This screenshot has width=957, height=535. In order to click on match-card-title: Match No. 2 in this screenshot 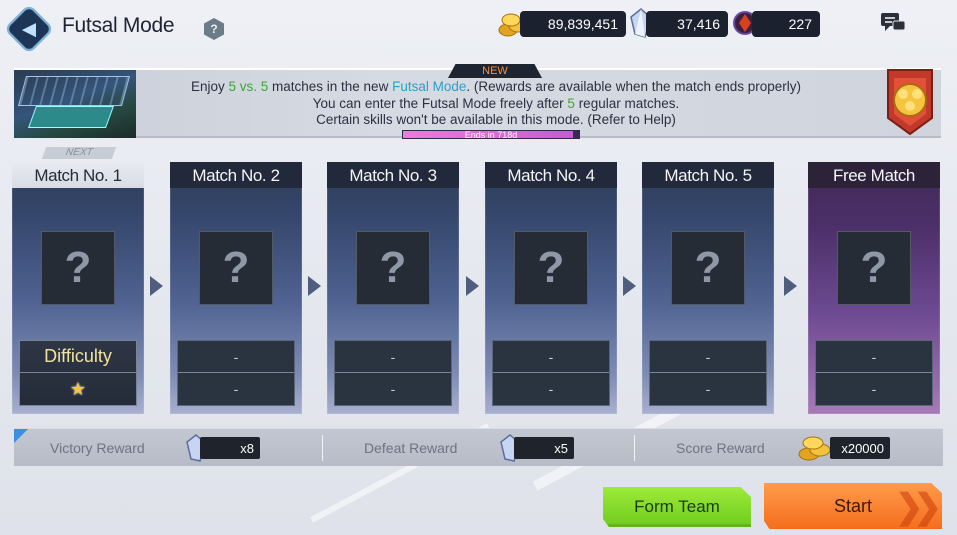, I will do `click(236, 175)`.